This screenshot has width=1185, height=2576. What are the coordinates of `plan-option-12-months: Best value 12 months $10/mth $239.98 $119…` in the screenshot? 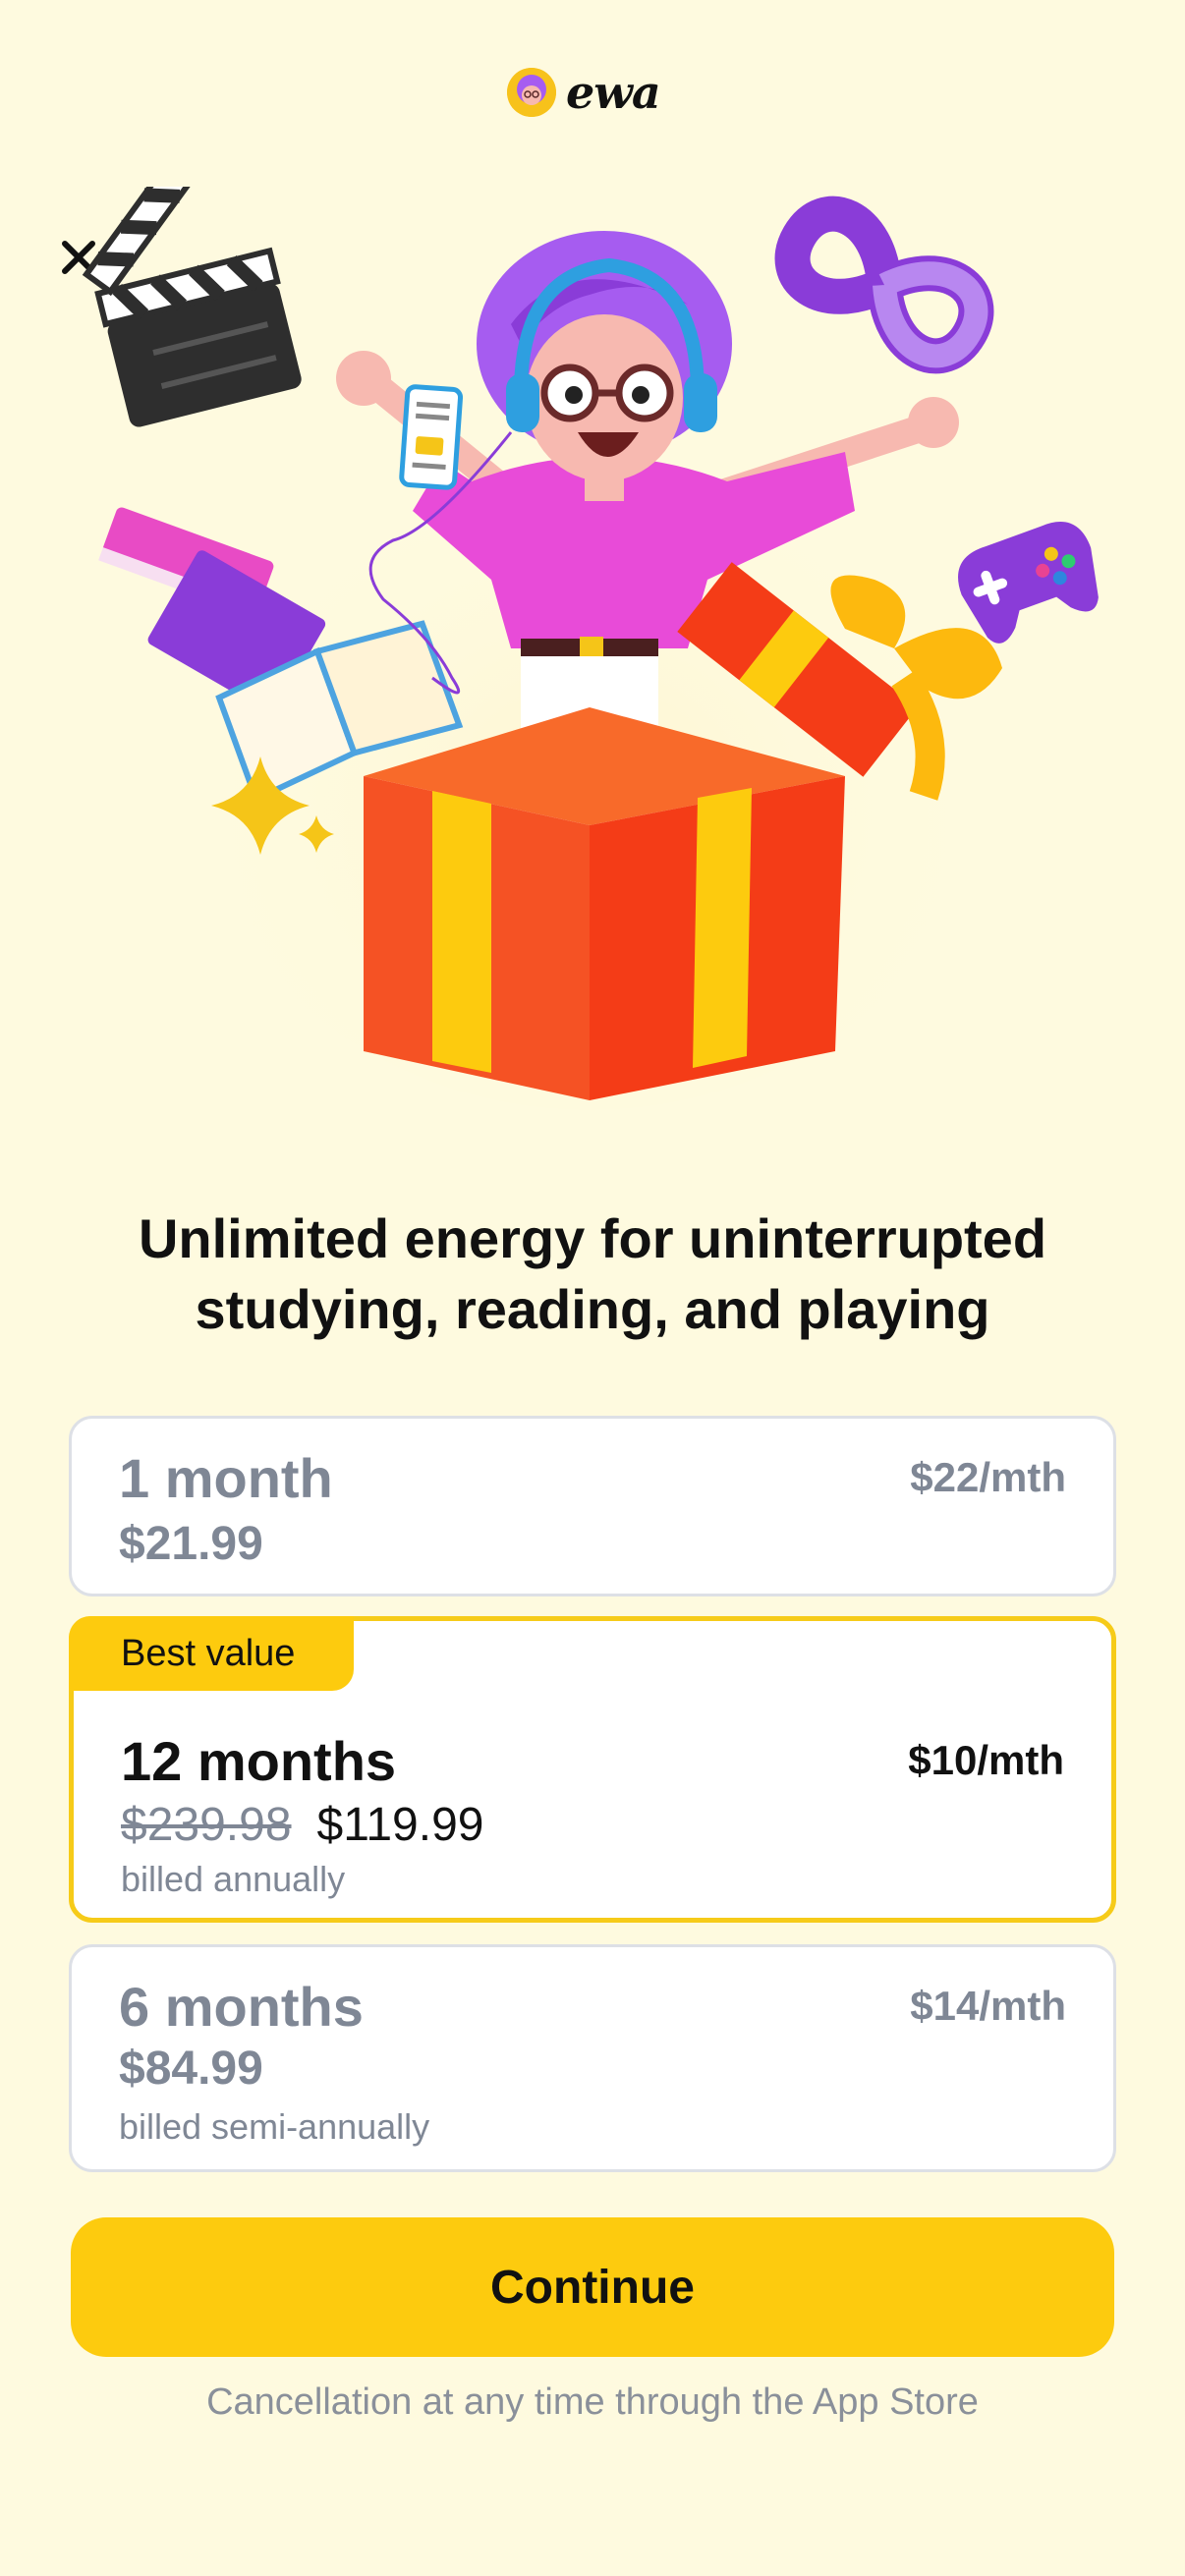 It's located at (592, 1769).